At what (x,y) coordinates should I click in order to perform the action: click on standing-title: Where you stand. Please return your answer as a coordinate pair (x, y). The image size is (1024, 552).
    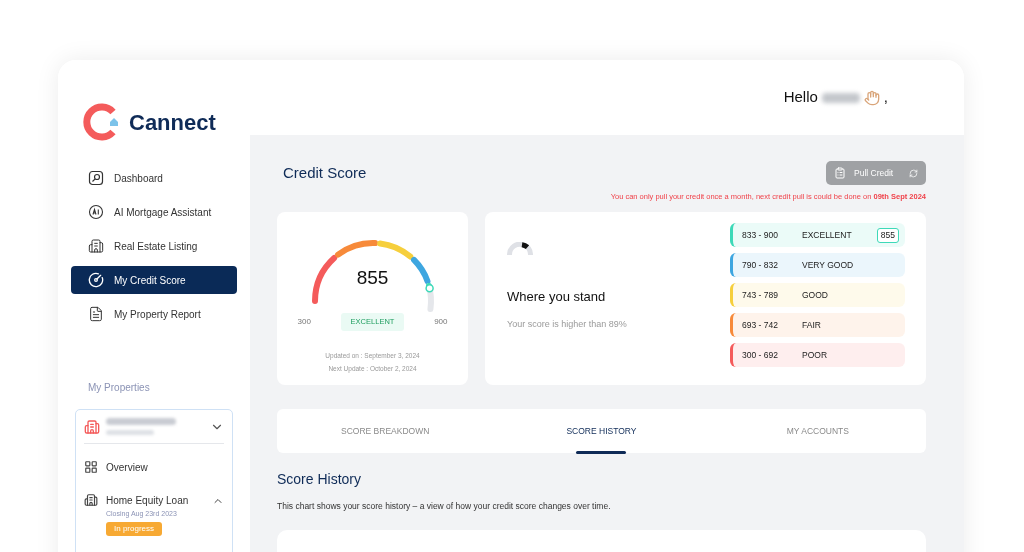
    Looking at the image, I should click on (557, 297).